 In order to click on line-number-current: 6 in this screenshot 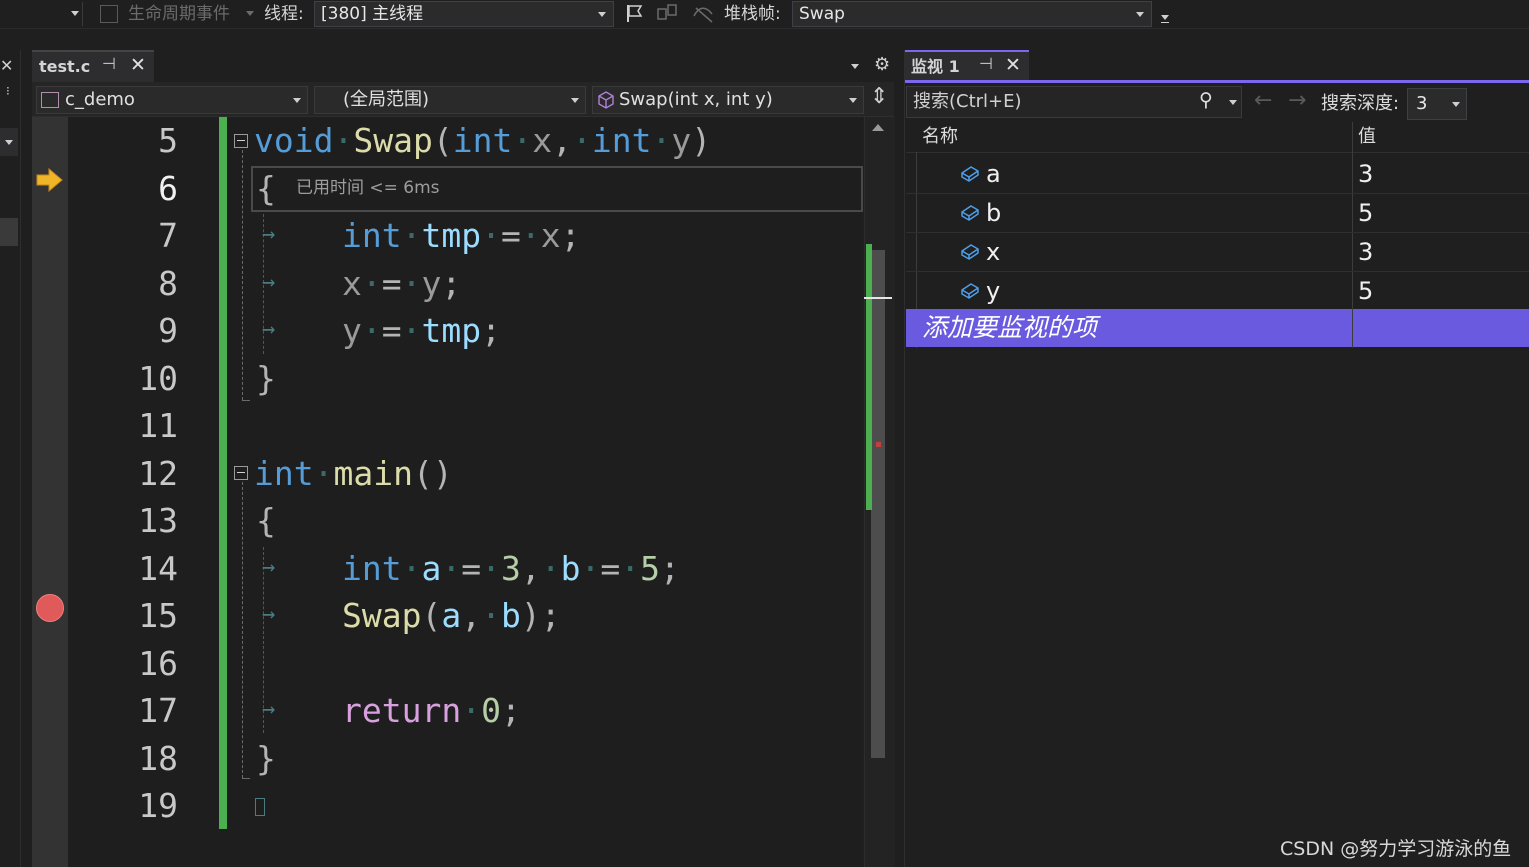, I will do `click(168, 188)`.